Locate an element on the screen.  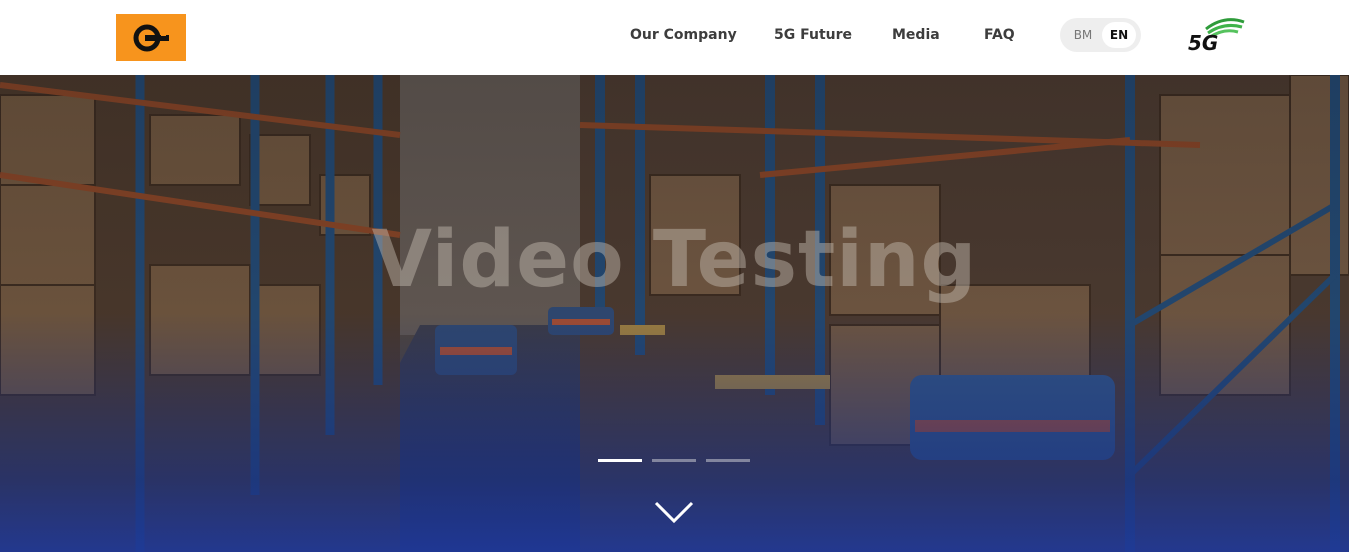
5g-badge-label: 5G is located at coordinates (1203, 42).